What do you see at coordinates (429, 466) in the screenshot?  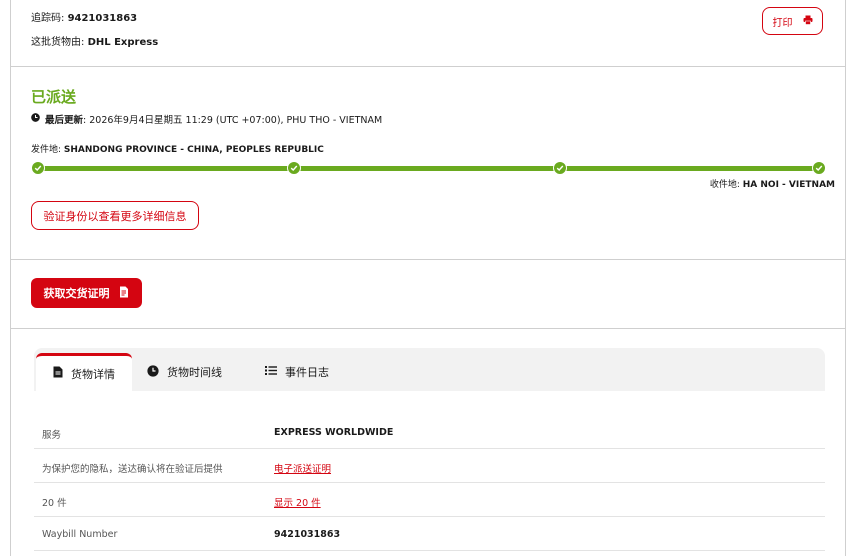 I see `table-row: 为保护您的隐私，送达确认将在验证后提供 电子派送证明` at bounding box center [429, 466].